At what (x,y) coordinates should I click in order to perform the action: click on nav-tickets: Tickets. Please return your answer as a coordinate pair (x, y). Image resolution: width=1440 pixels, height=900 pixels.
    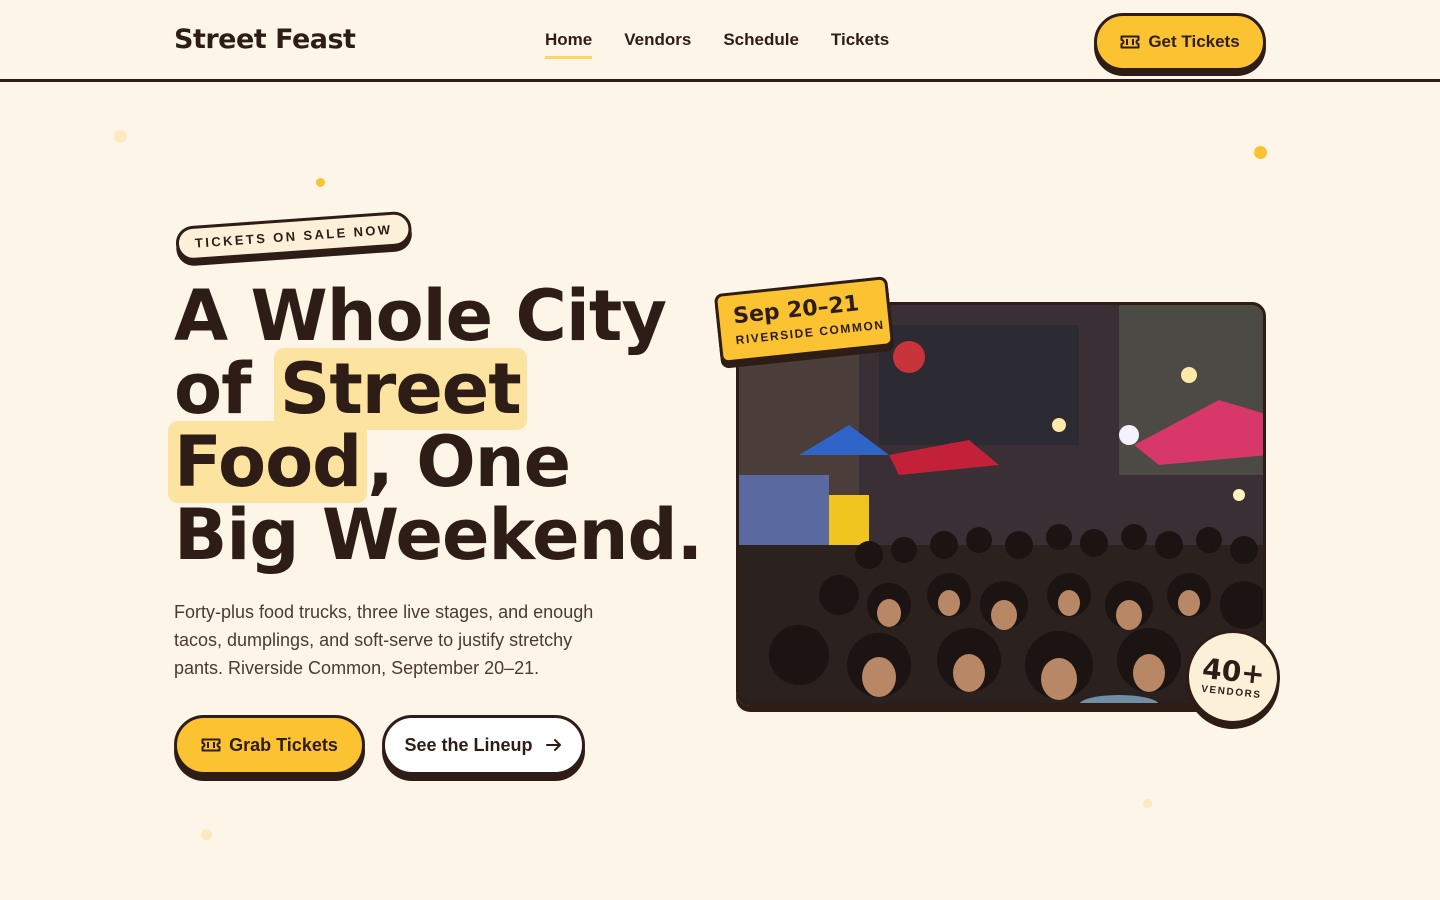
    Looking at the image, I should click on (860, 44).